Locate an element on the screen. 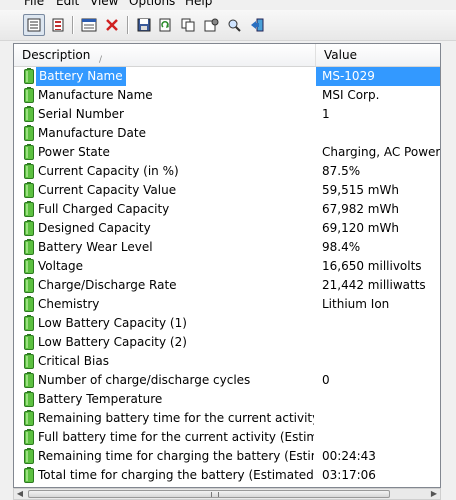  save-icon is located at coordinates (144, 25).